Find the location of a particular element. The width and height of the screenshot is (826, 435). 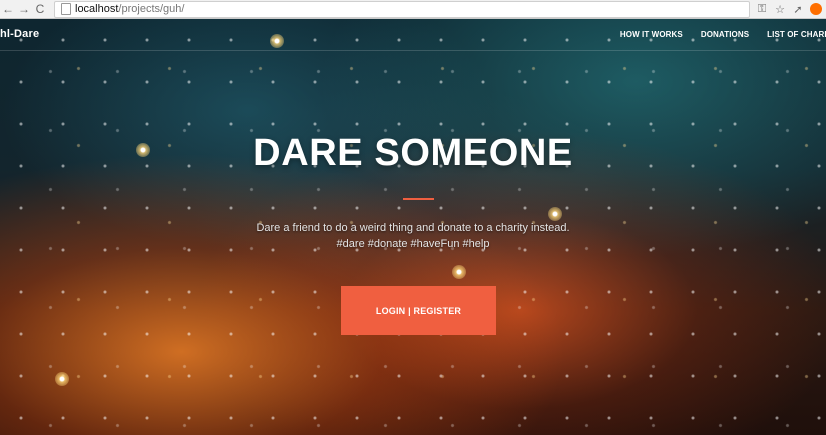

title-divider is located at coordinates (418, 199).